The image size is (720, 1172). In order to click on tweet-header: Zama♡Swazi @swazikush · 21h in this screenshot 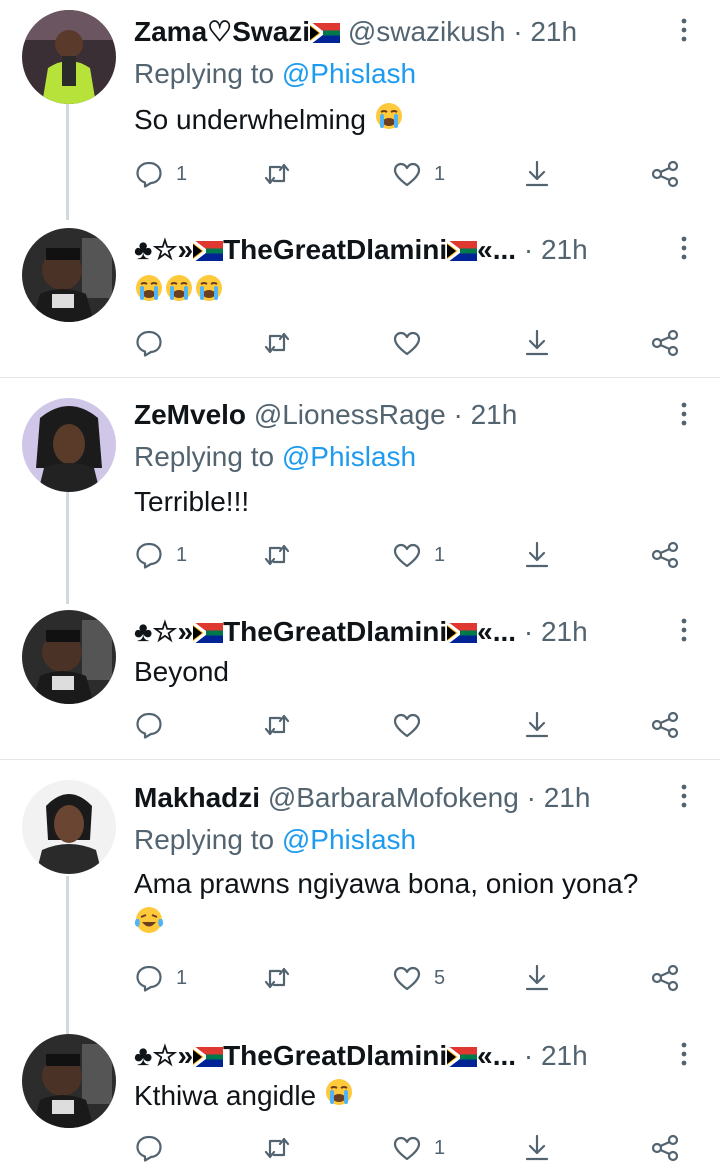, I will do `click(397, 32)`.